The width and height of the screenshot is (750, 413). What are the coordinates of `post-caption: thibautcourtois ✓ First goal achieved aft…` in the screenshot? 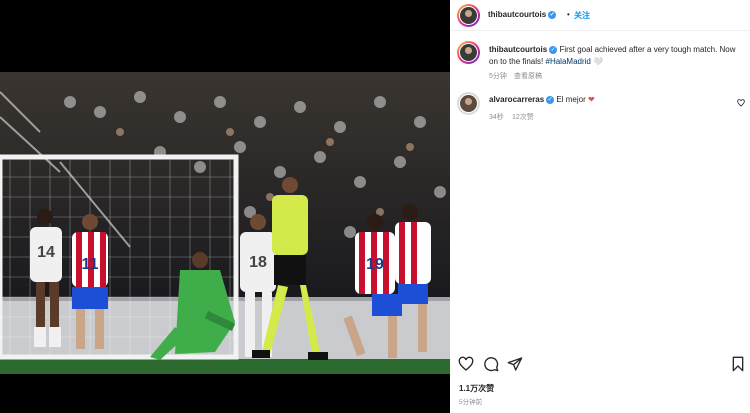 It's located at (615, 56).